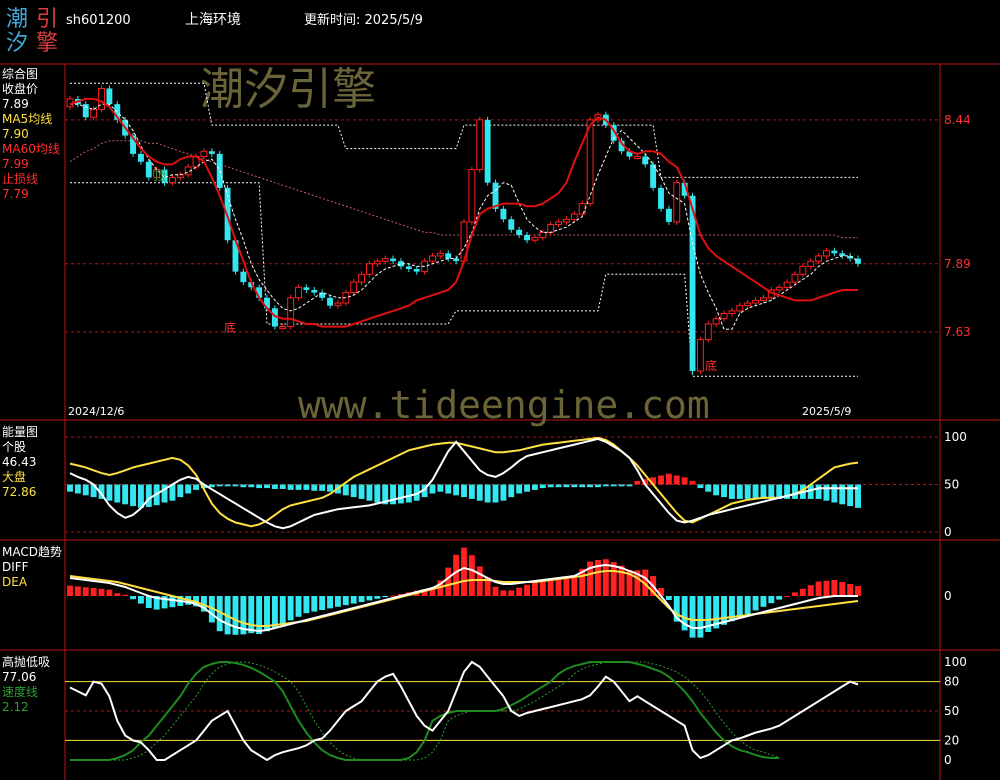 This screenshot has height=780, width=1000. Describe the element at coordinates (504, 405) in the screenshot. I see `watermark-url: www.tideengine.com` at that location.